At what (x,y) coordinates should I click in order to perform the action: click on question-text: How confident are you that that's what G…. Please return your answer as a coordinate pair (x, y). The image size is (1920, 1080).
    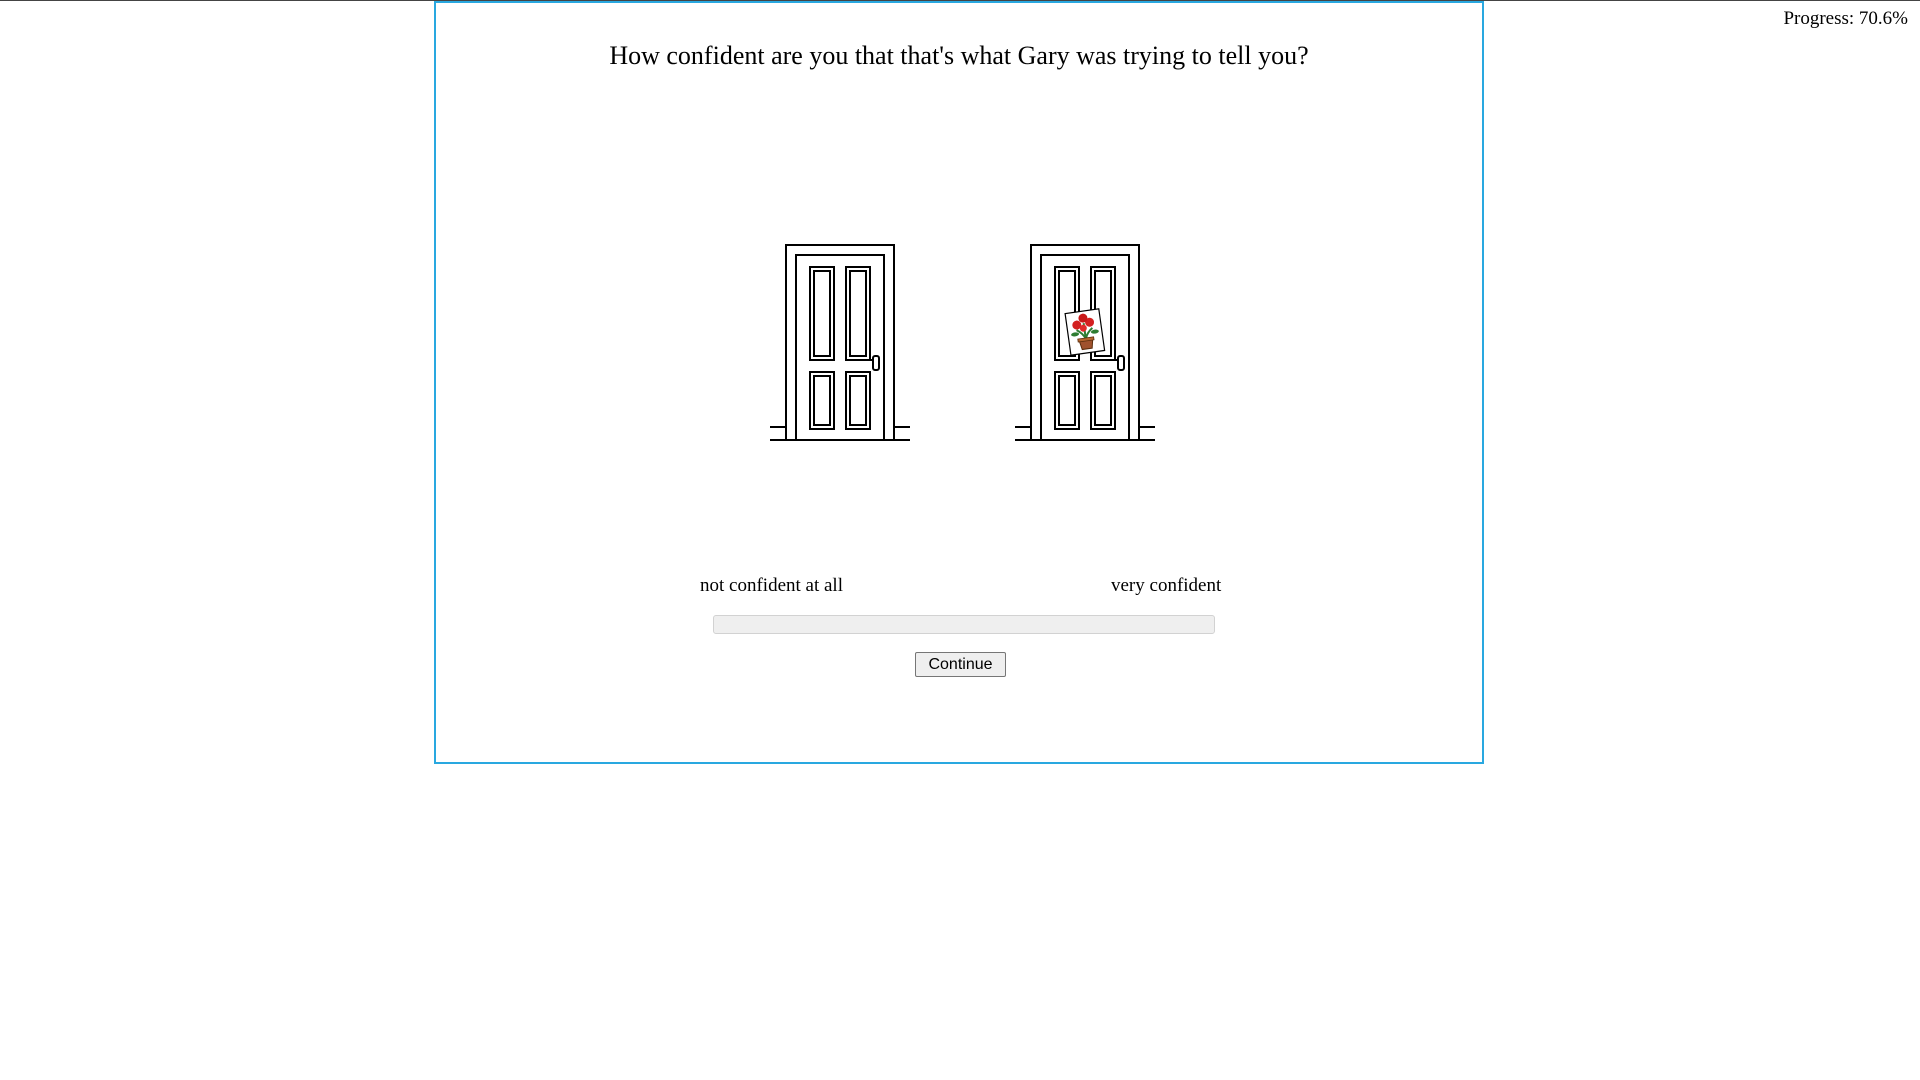
    Looking at the image, I should click on (959, 55).